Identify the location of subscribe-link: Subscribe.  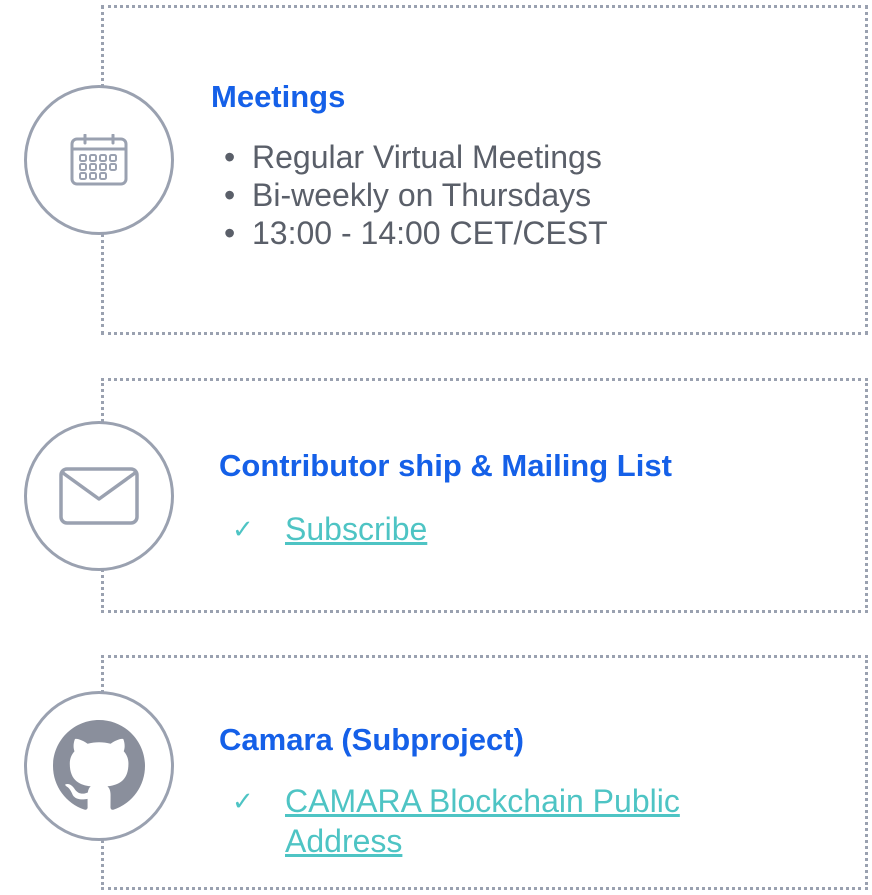
(356, 529).